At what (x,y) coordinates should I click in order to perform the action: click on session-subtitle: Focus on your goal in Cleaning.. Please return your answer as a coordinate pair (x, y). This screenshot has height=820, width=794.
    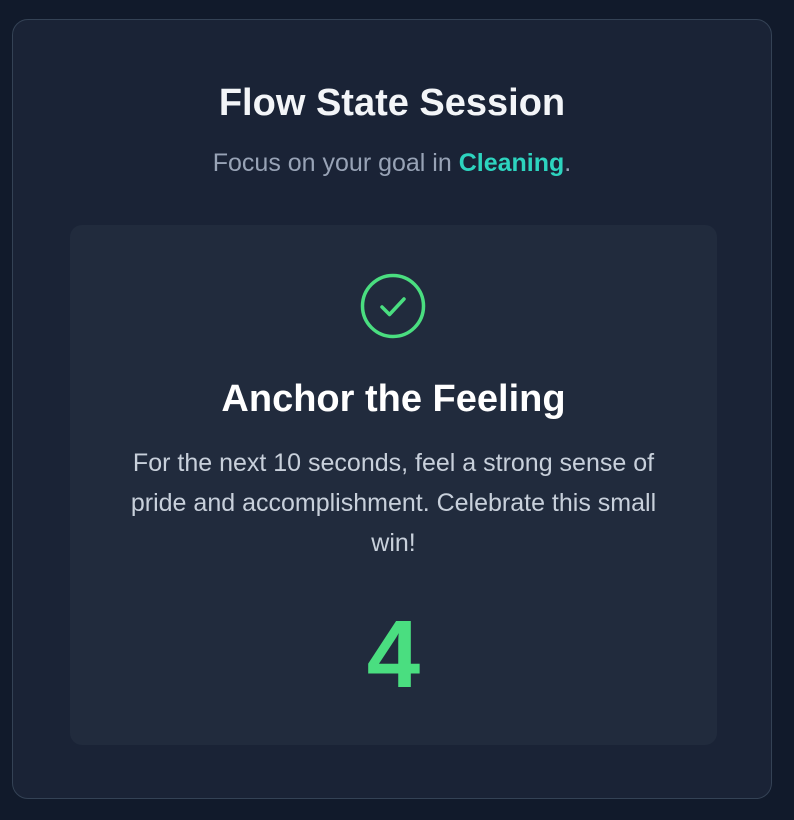
    Looking at the image, I should click on (392, 163).